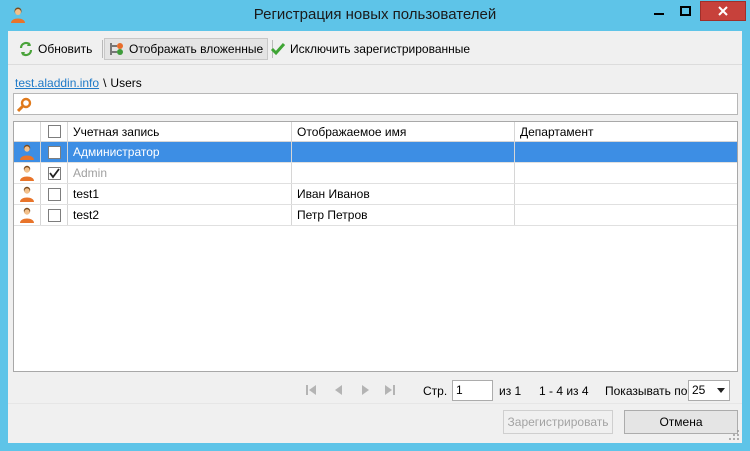 Image resolution: width=750 pixels, height=451 pixels. What do you see at coordinates (196, 49) in the screenshot?
I see `show-nested-label: Отображать вложенные` at bounding box center [196, 49].